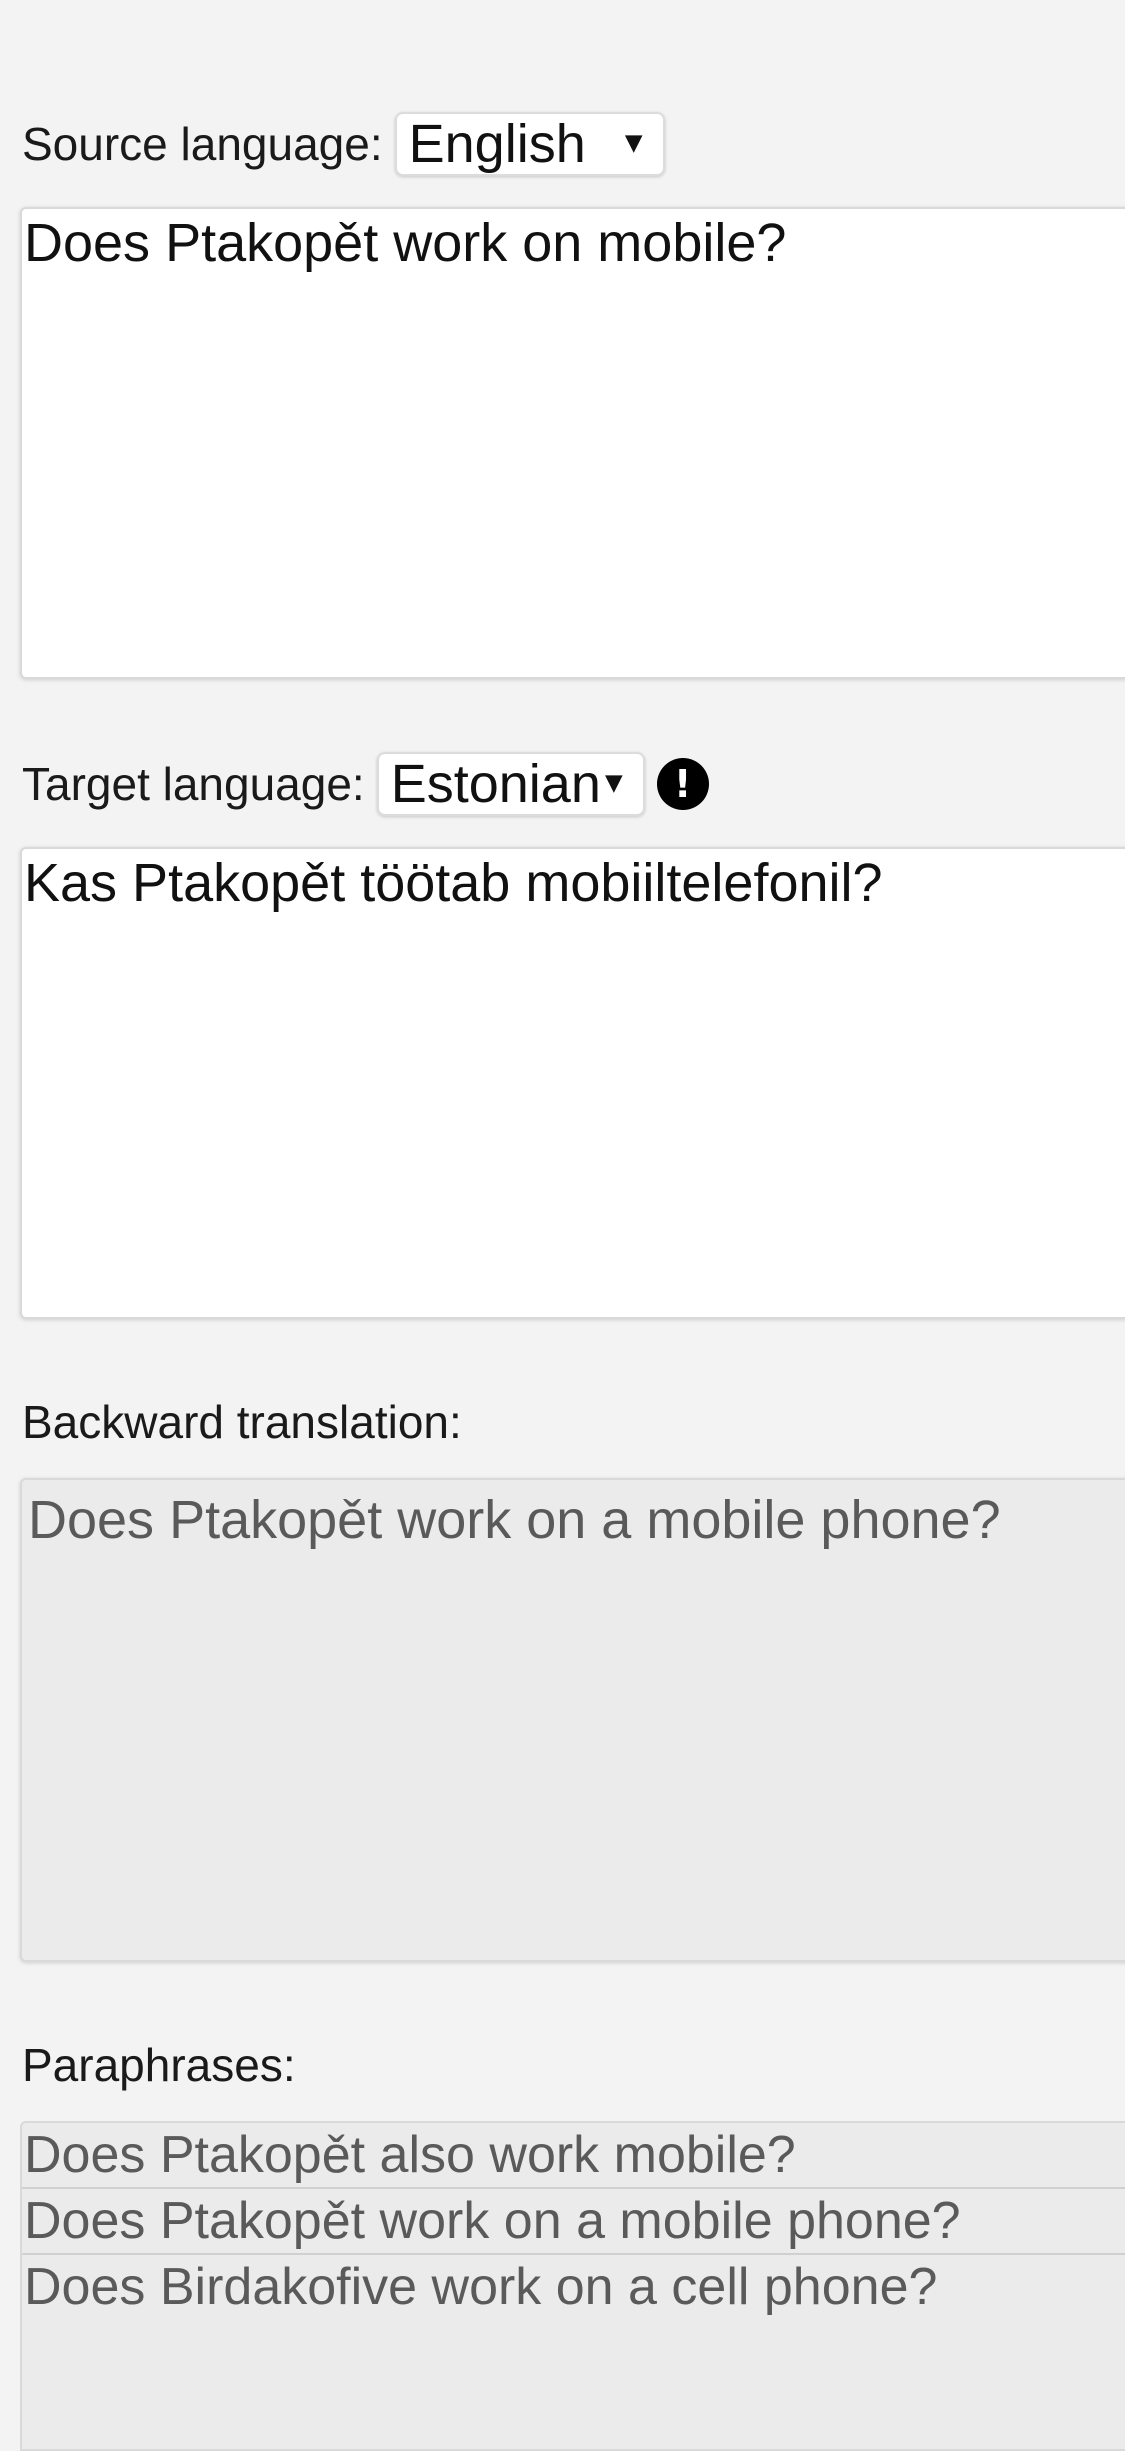  I want to click on target-language-label: Target language:, so click(193, 784).